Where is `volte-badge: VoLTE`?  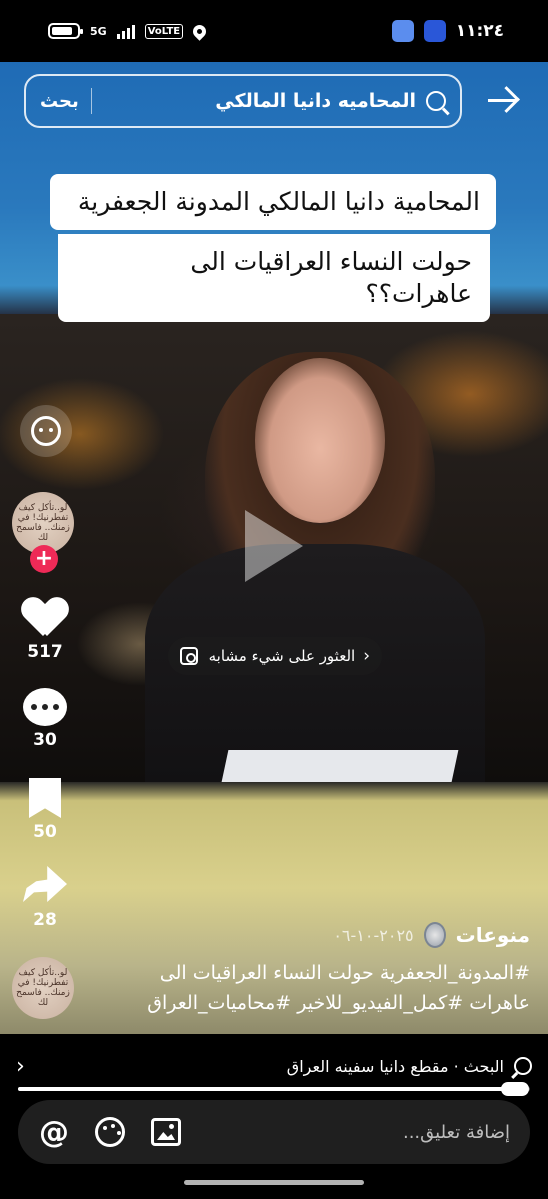
volte-badge: VoLTE is located at coordinates (164, 31).